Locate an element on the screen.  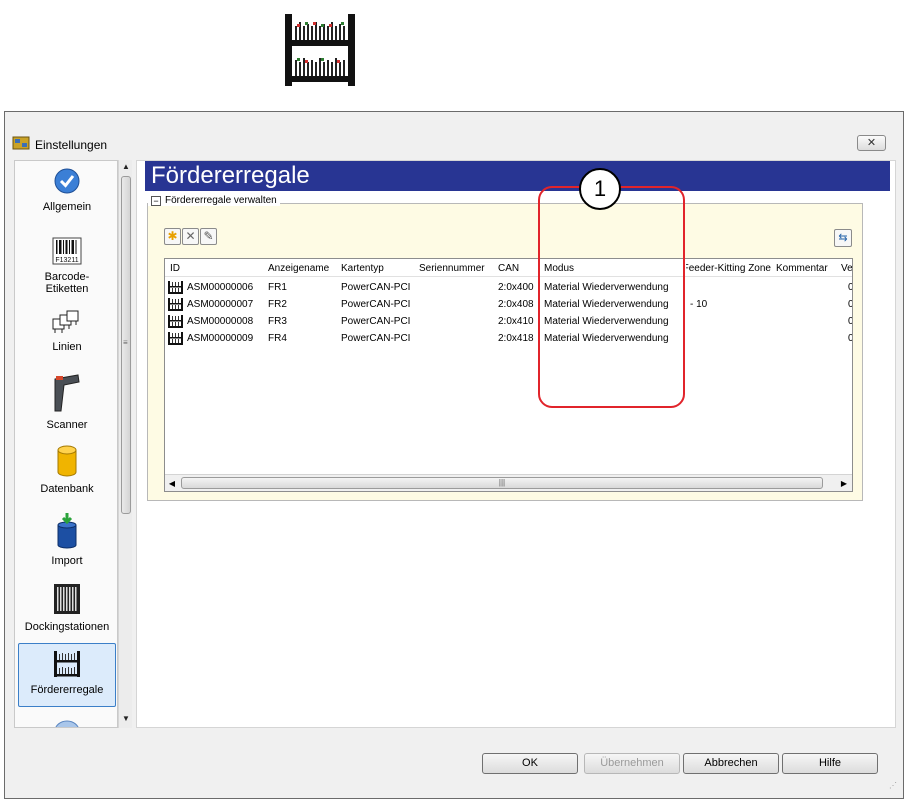
callout-number: 1 is located at coordinates (600, 189).